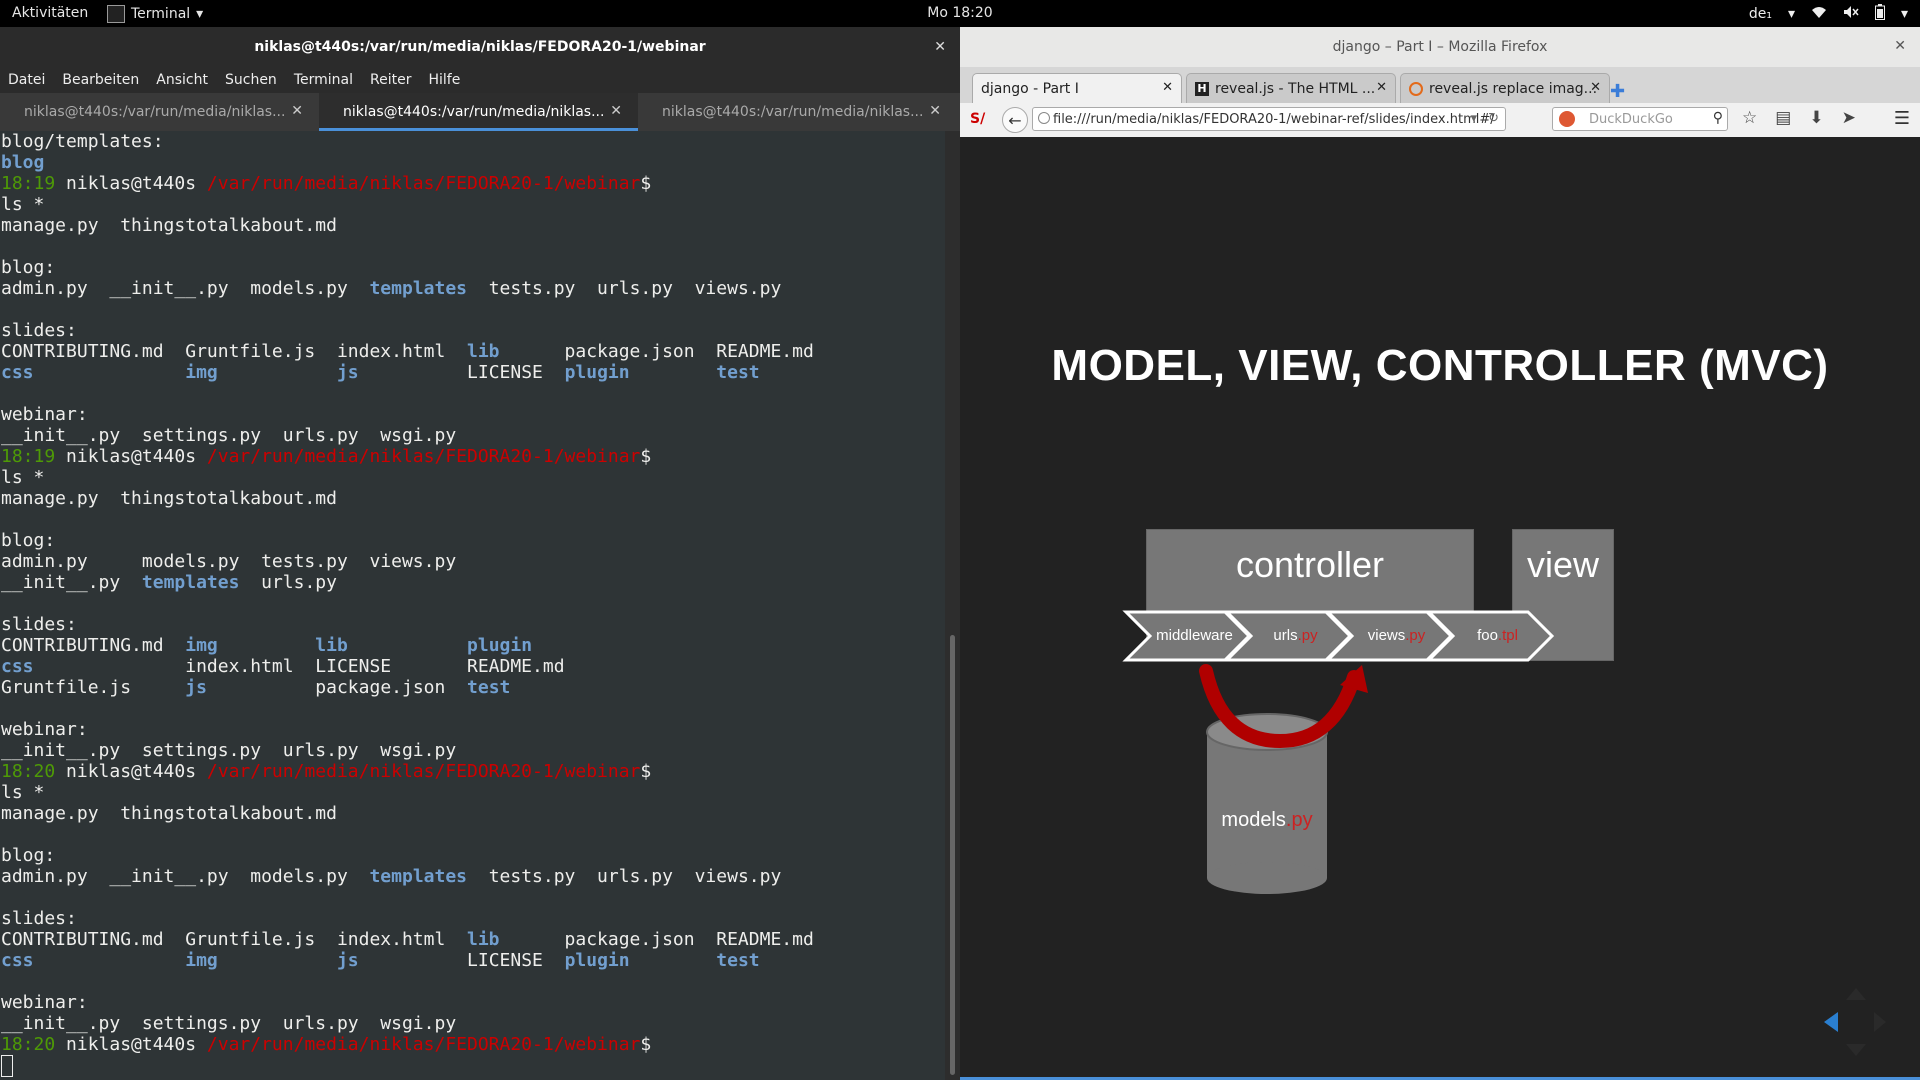 The width and height of the screenshot is (1920, 1080). I want to click on menu-item-datei: Datei, so click(26, 80).